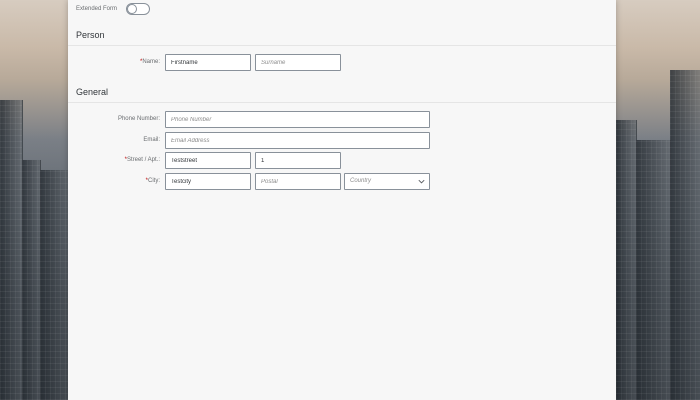  What do you see at coordinates (342, 181) in the screenshot?
I see `city-row: *City: Country` at bounding box center [342, 181].